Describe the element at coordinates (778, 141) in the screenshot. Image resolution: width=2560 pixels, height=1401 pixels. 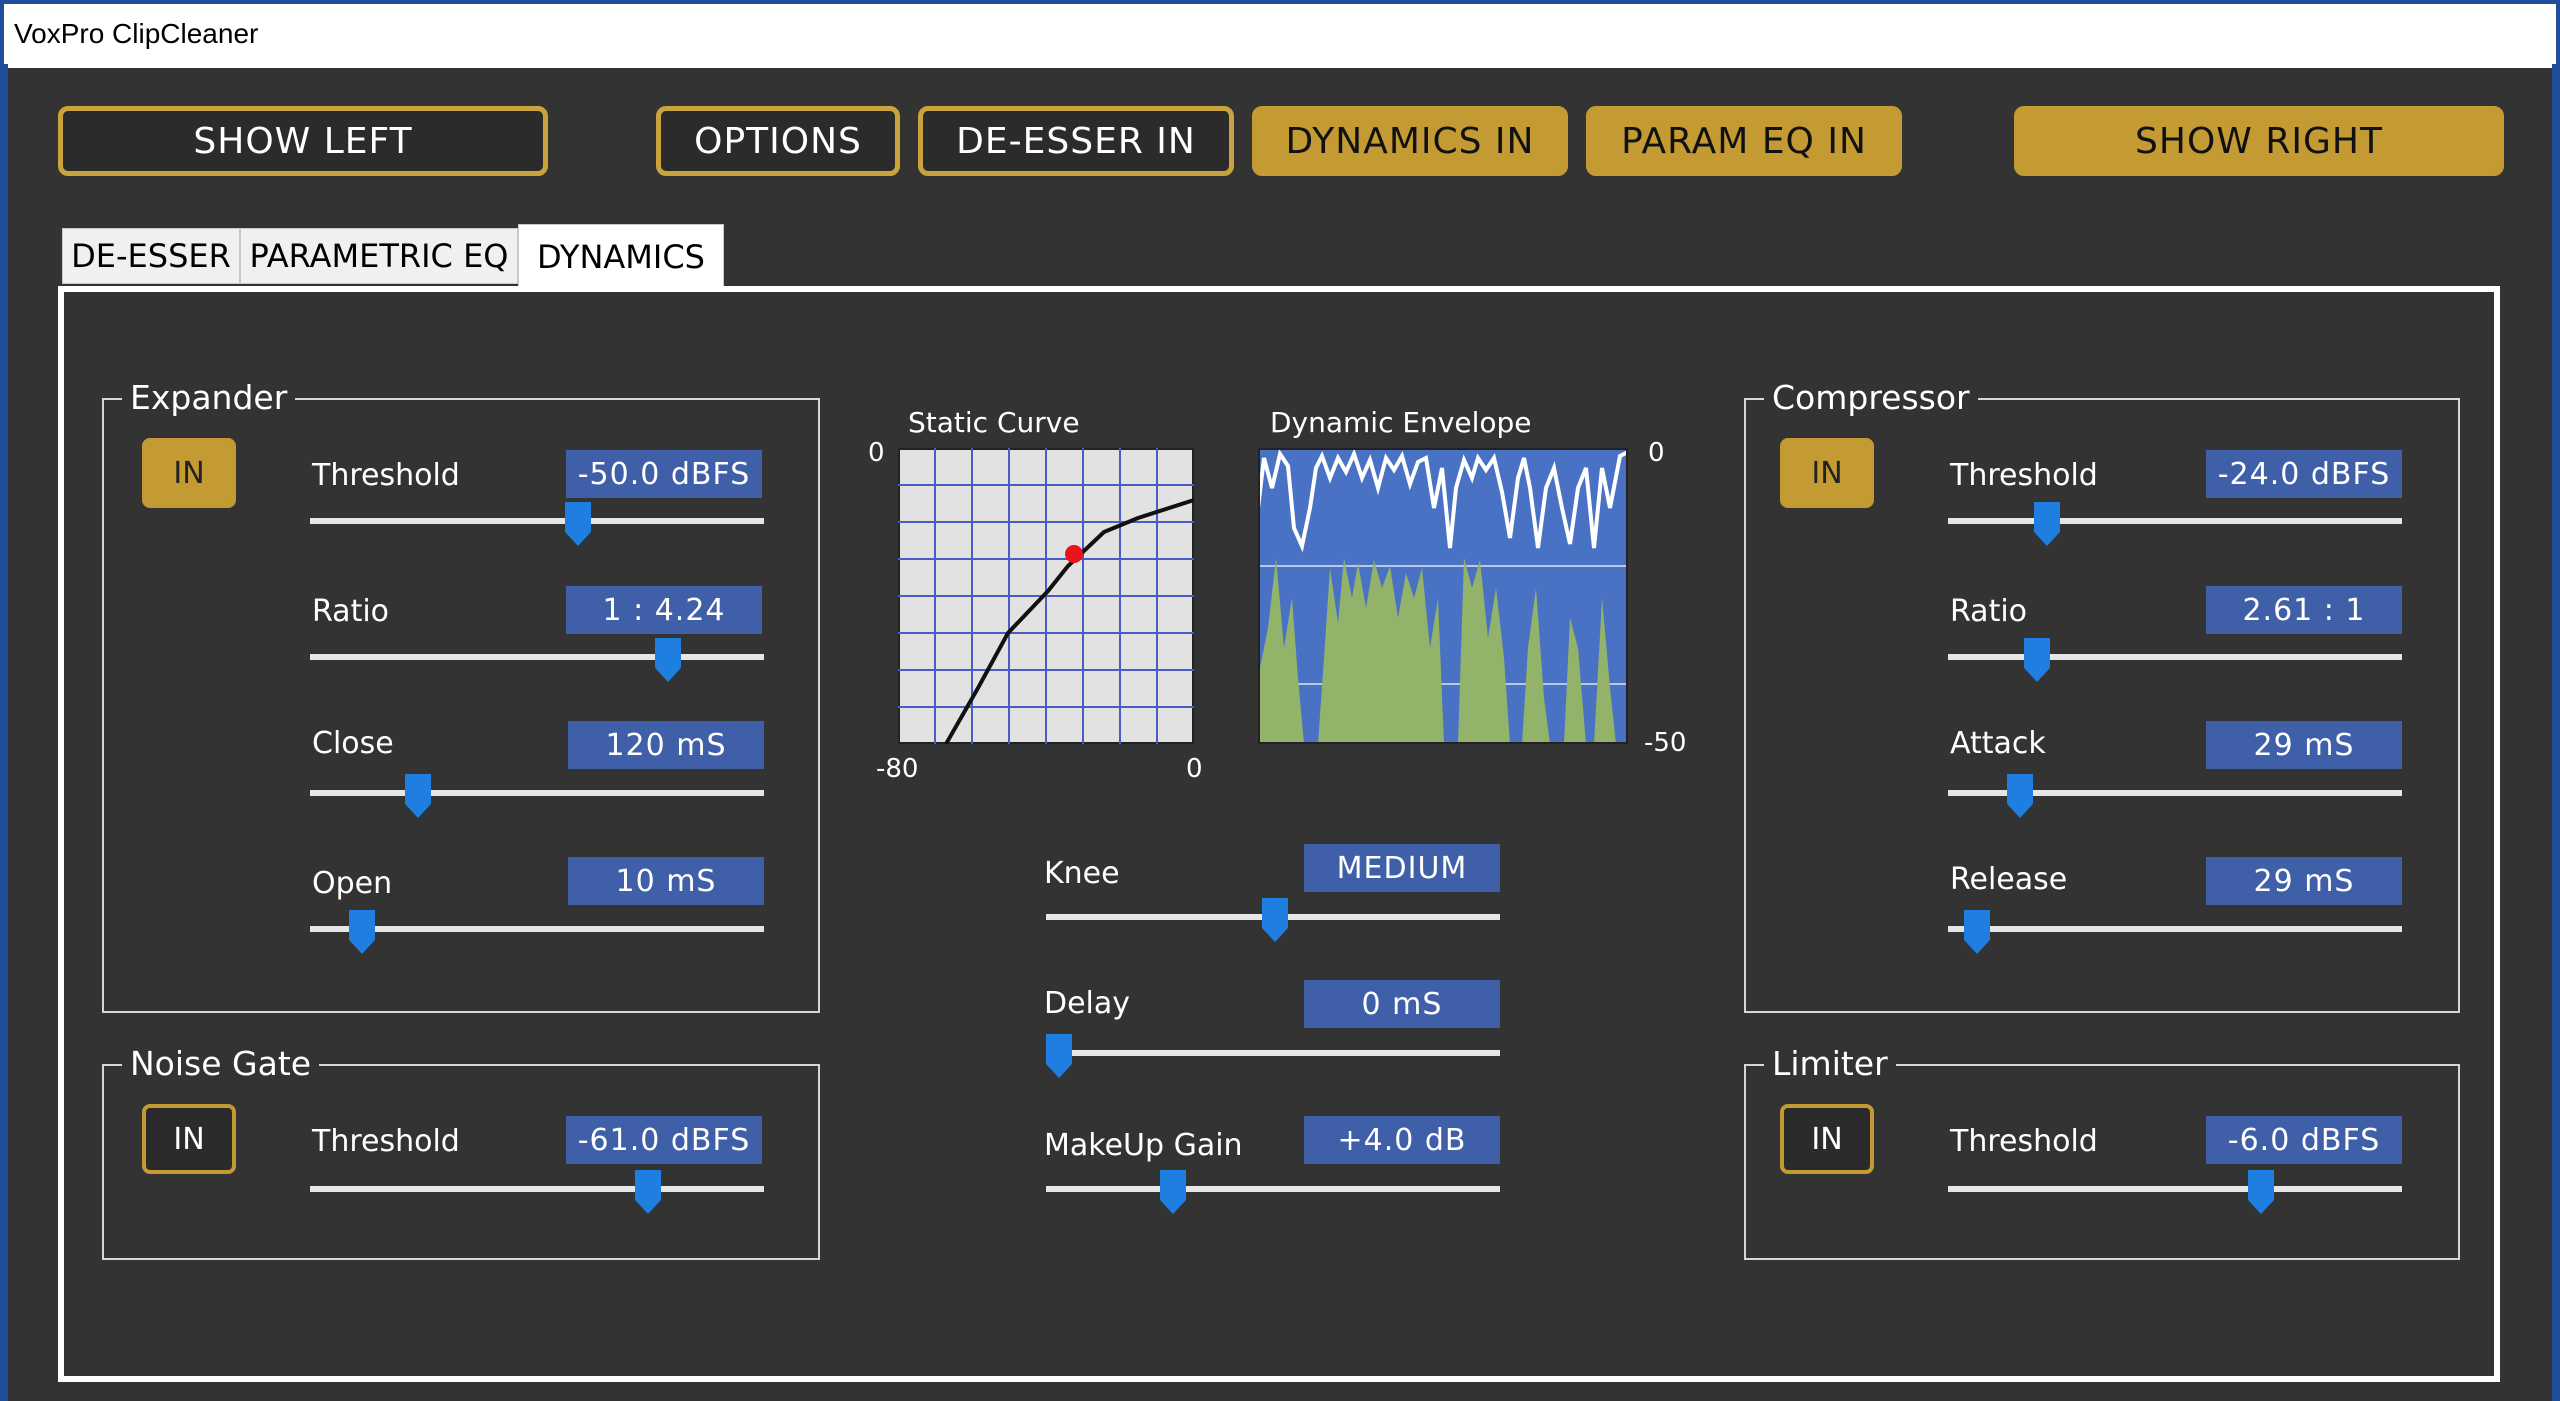
I see `options-button: OPTIONS` at that location.